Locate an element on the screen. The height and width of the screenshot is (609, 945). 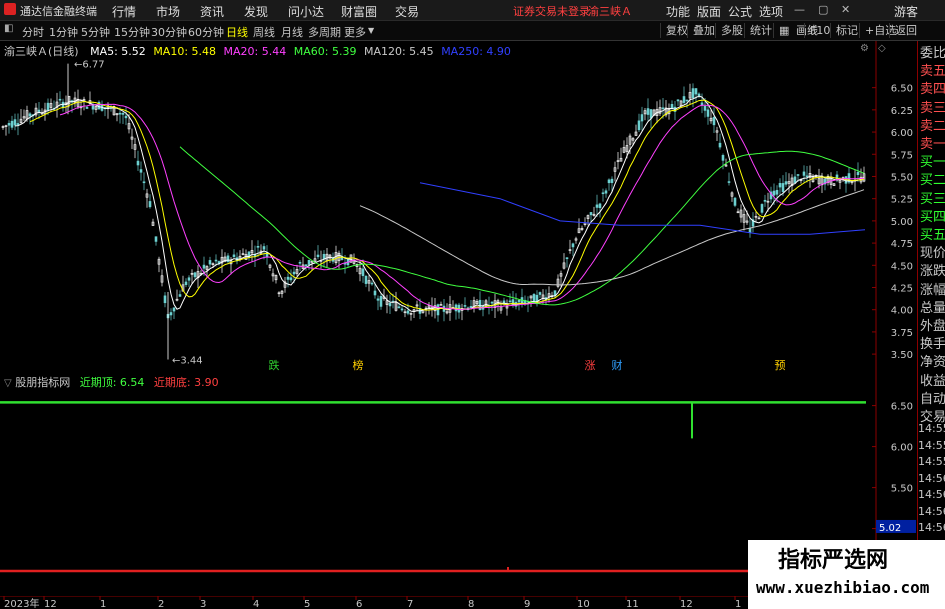
x-tick-label: 6 is located at coordinates (359, 604).